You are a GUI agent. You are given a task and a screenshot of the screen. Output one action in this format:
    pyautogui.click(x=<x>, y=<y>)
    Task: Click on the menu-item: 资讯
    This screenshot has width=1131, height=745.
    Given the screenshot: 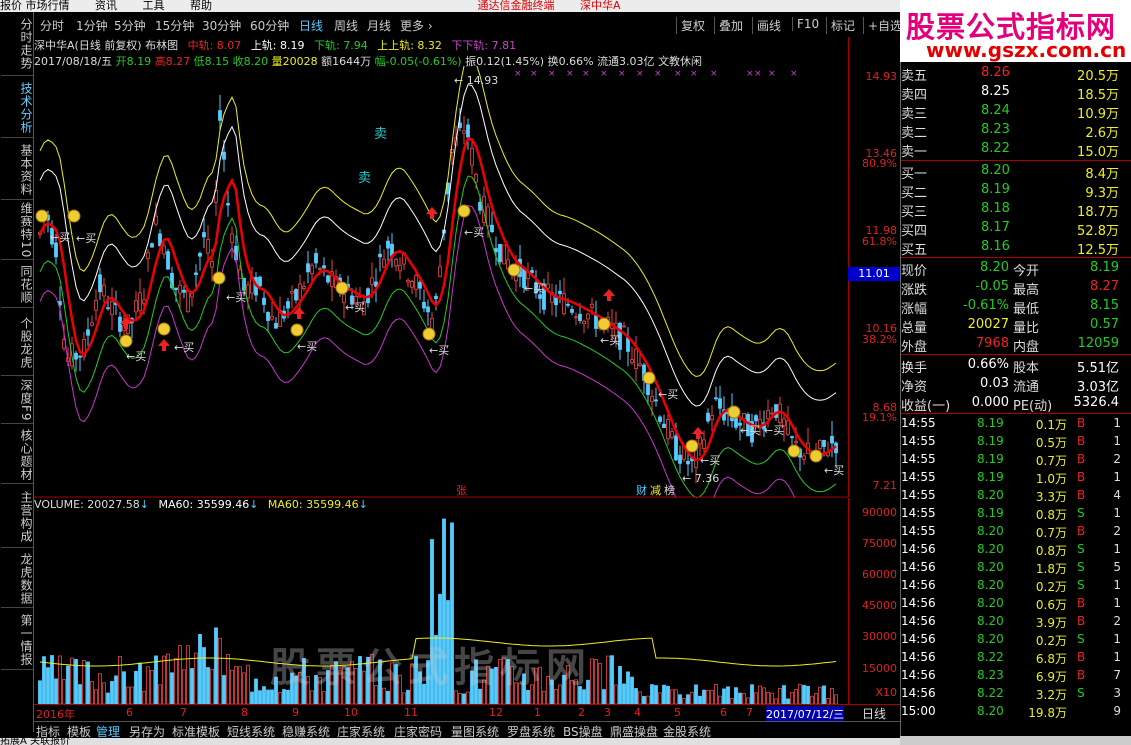 What is the action you would take?
    pyautogui.click(x=106, y=6)
    